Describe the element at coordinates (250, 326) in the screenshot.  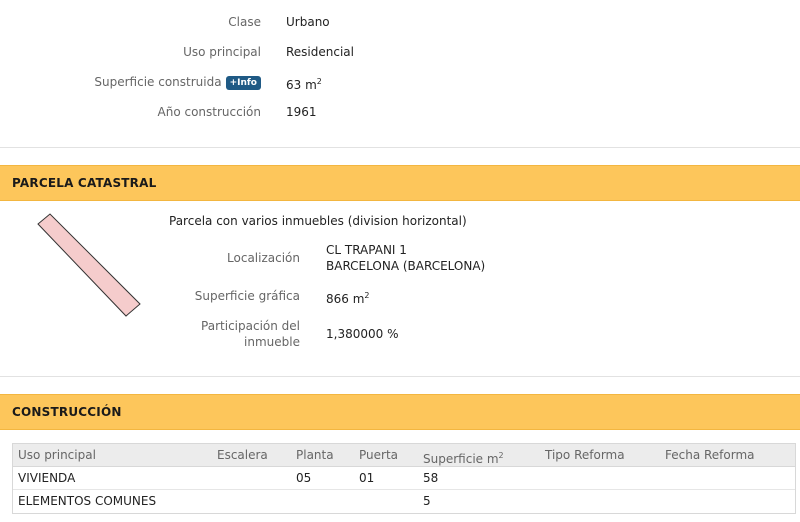
I see `participacion-label-line1: Participación del` at that location.